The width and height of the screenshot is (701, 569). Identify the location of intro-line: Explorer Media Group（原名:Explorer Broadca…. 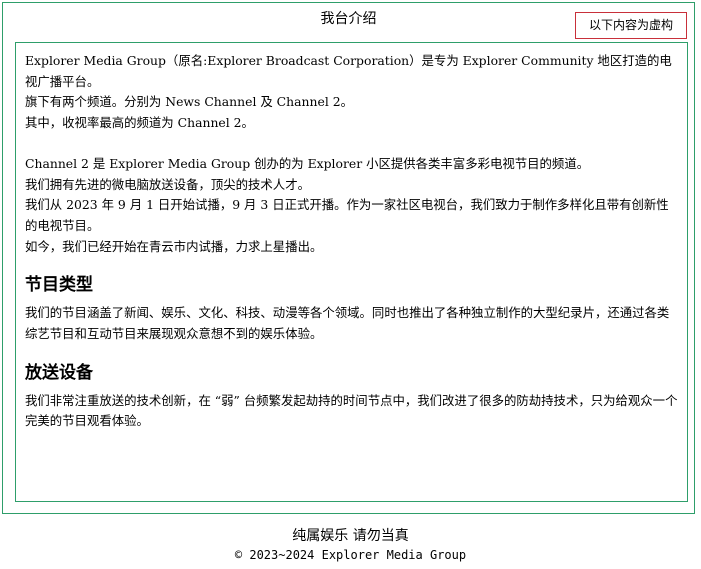
(348, 71).